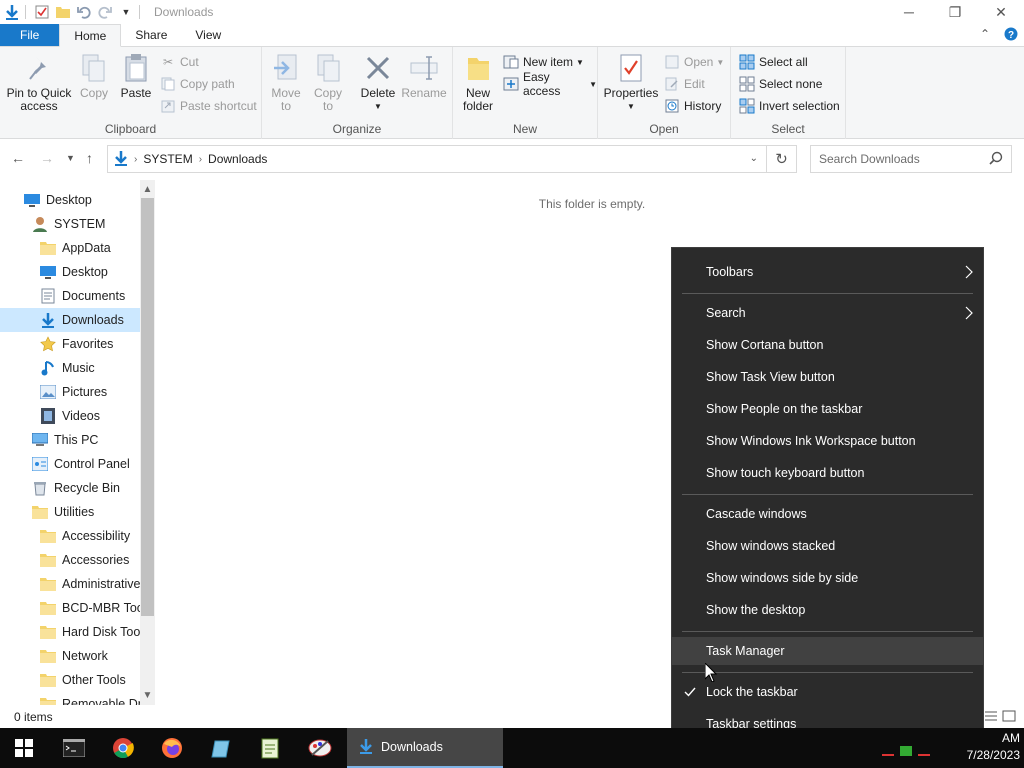  I want to click on menu-item-search: Search, so click(827, 313).